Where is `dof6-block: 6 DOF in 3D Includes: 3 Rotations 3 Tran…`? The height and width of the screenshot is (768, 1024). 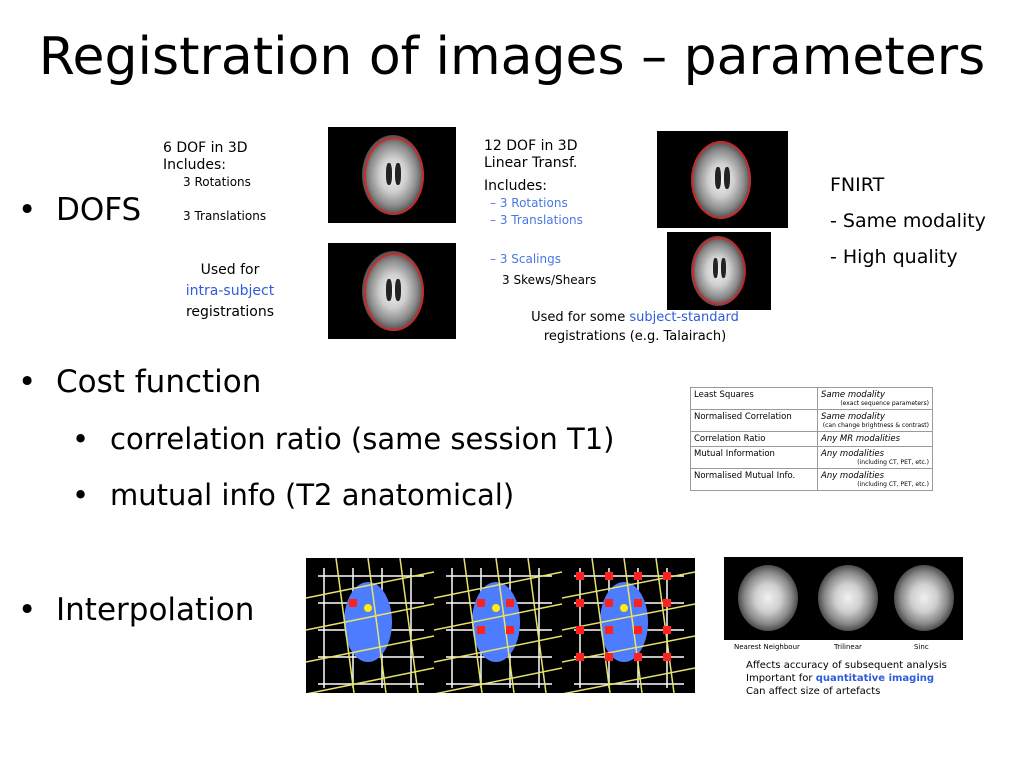
dof6-block: 6 DOF in 3D Includes: 3 Rotations 3 Tran… is located at coordinates (243, 182).